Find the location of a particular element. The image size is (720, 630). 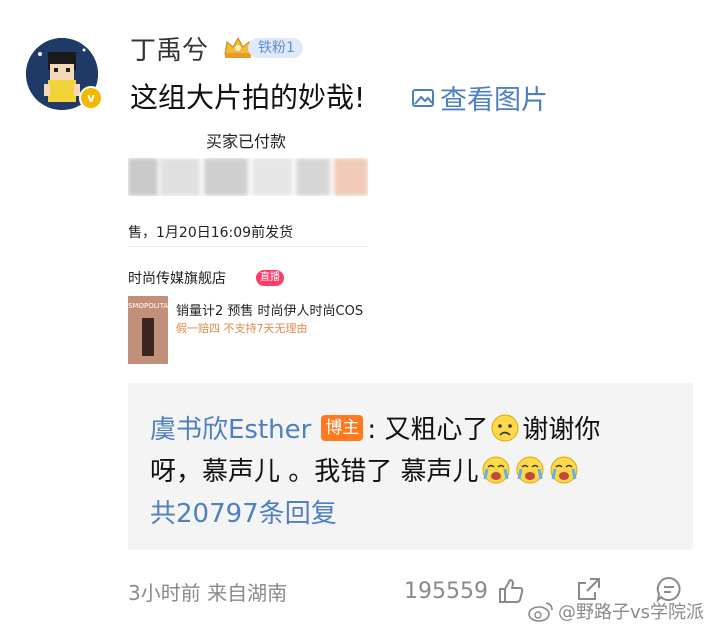

reply-text-continued: 呀，慕声儿 。我错了 慕声儿 is located at coordinates (314, 472).